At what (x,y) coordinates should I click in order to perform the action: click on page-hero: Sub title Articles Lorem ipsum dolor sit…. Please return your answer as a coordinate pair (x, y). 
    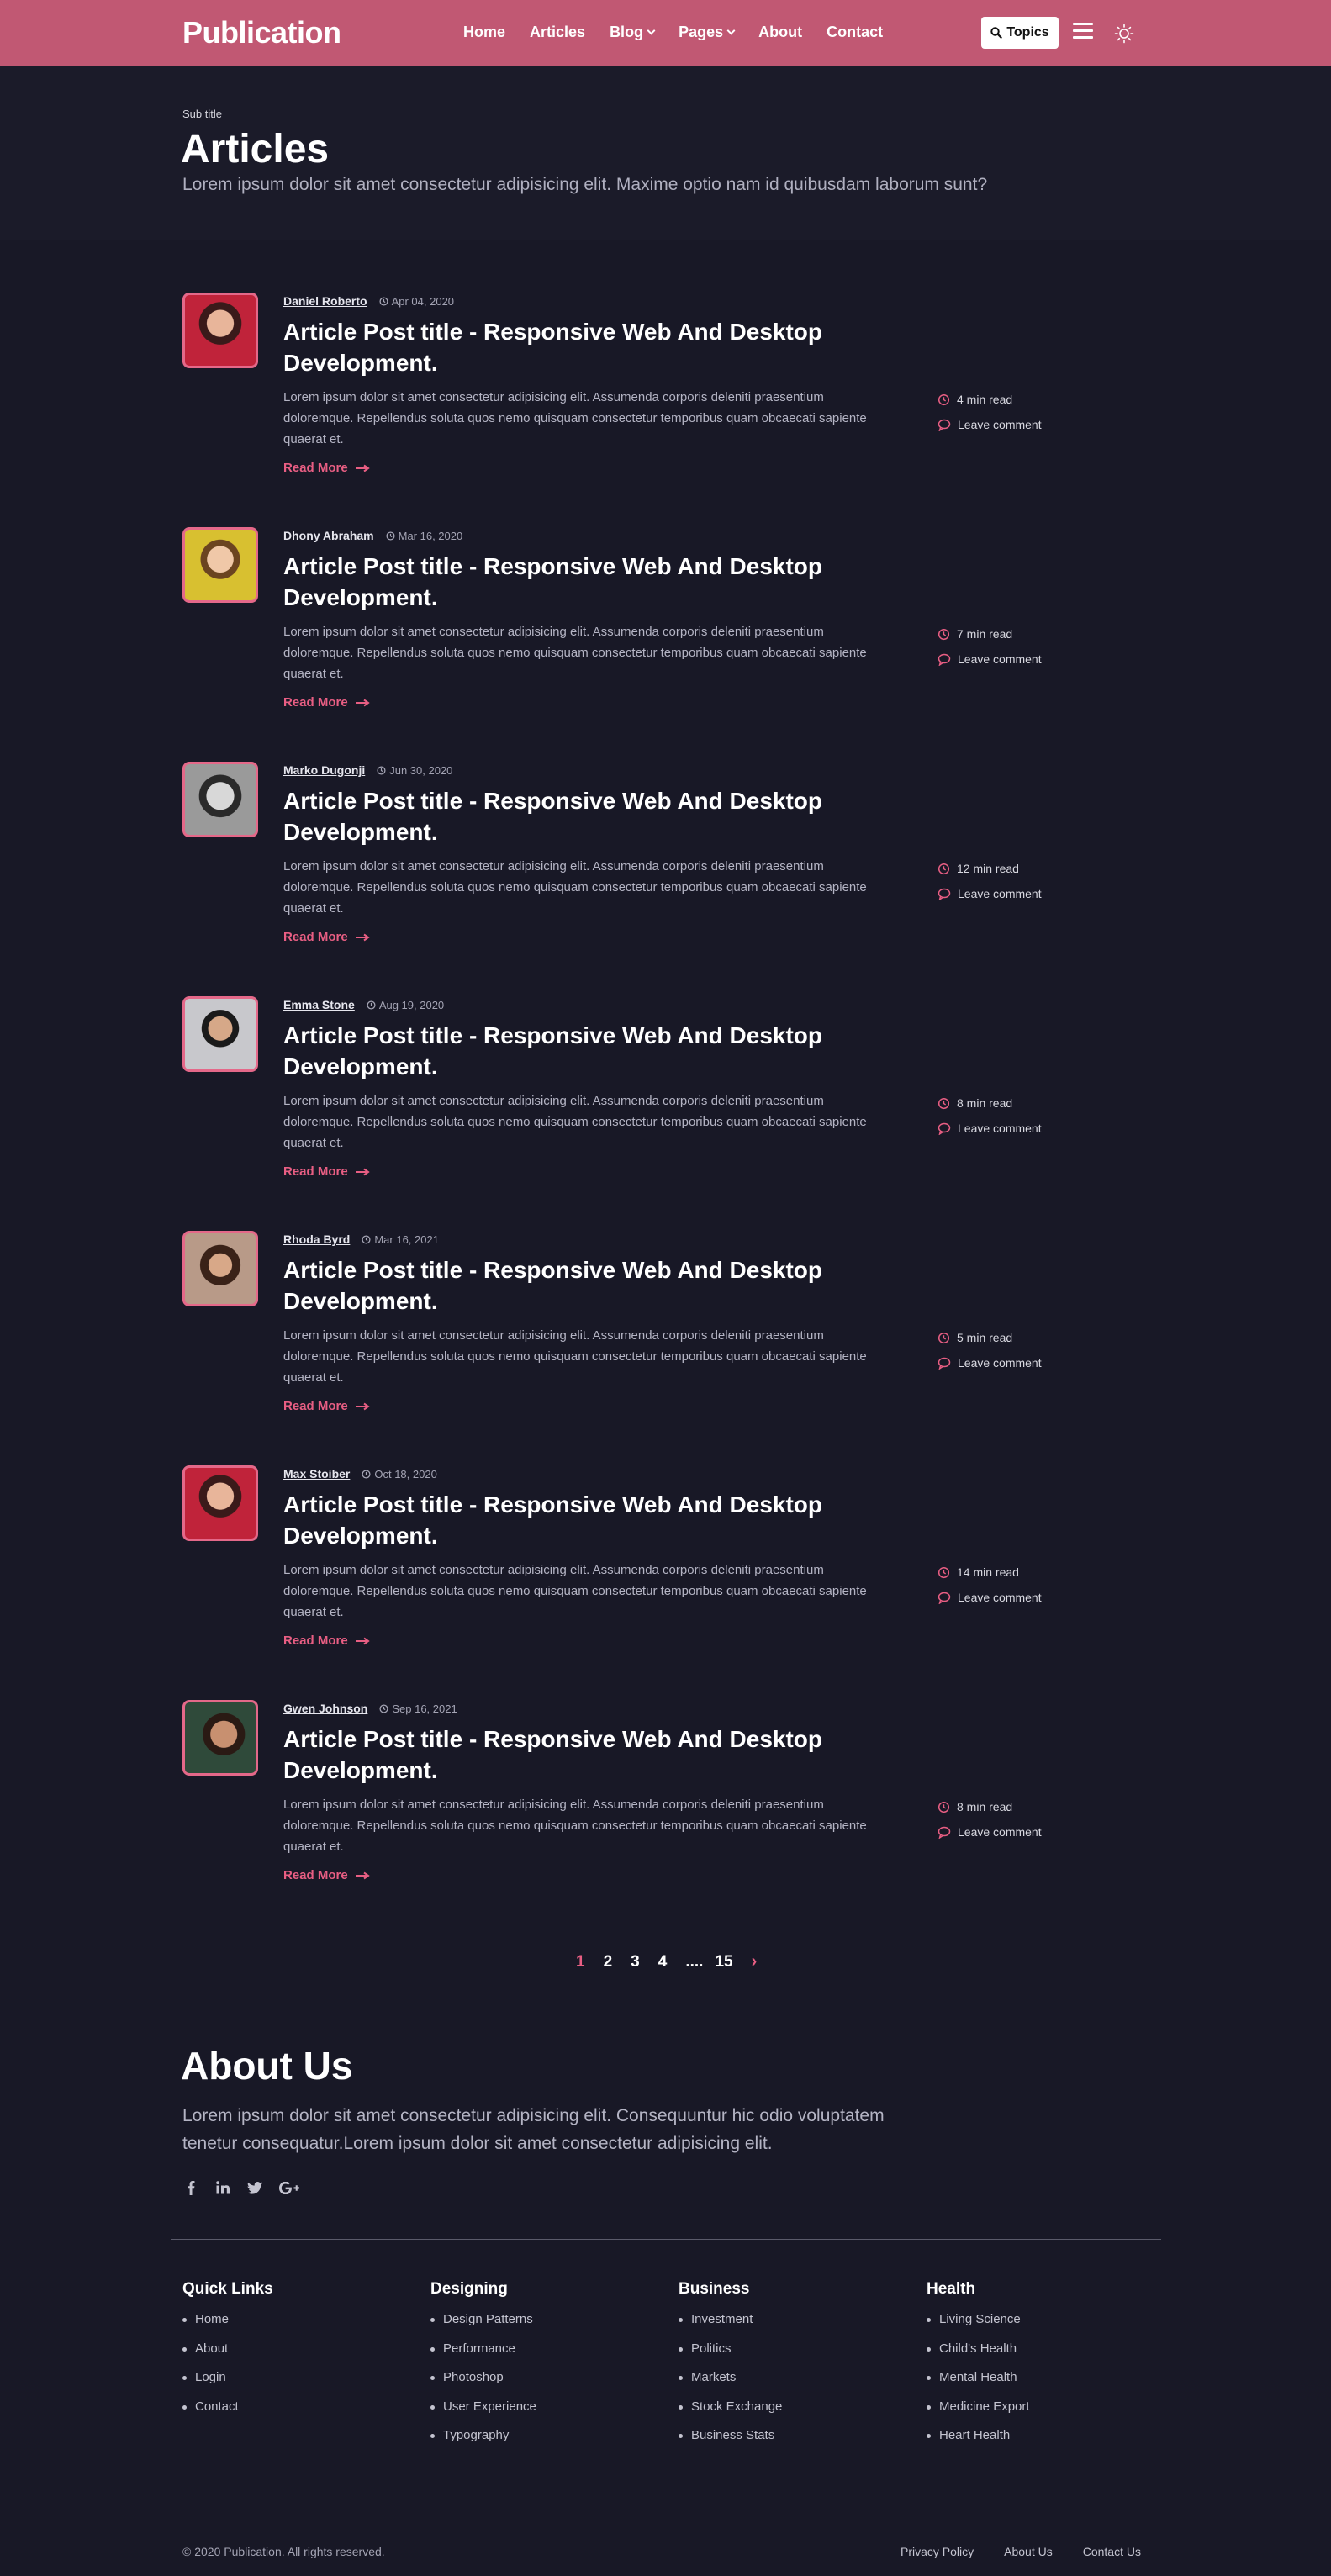
    Looking at the image, I should click on (666, 153).